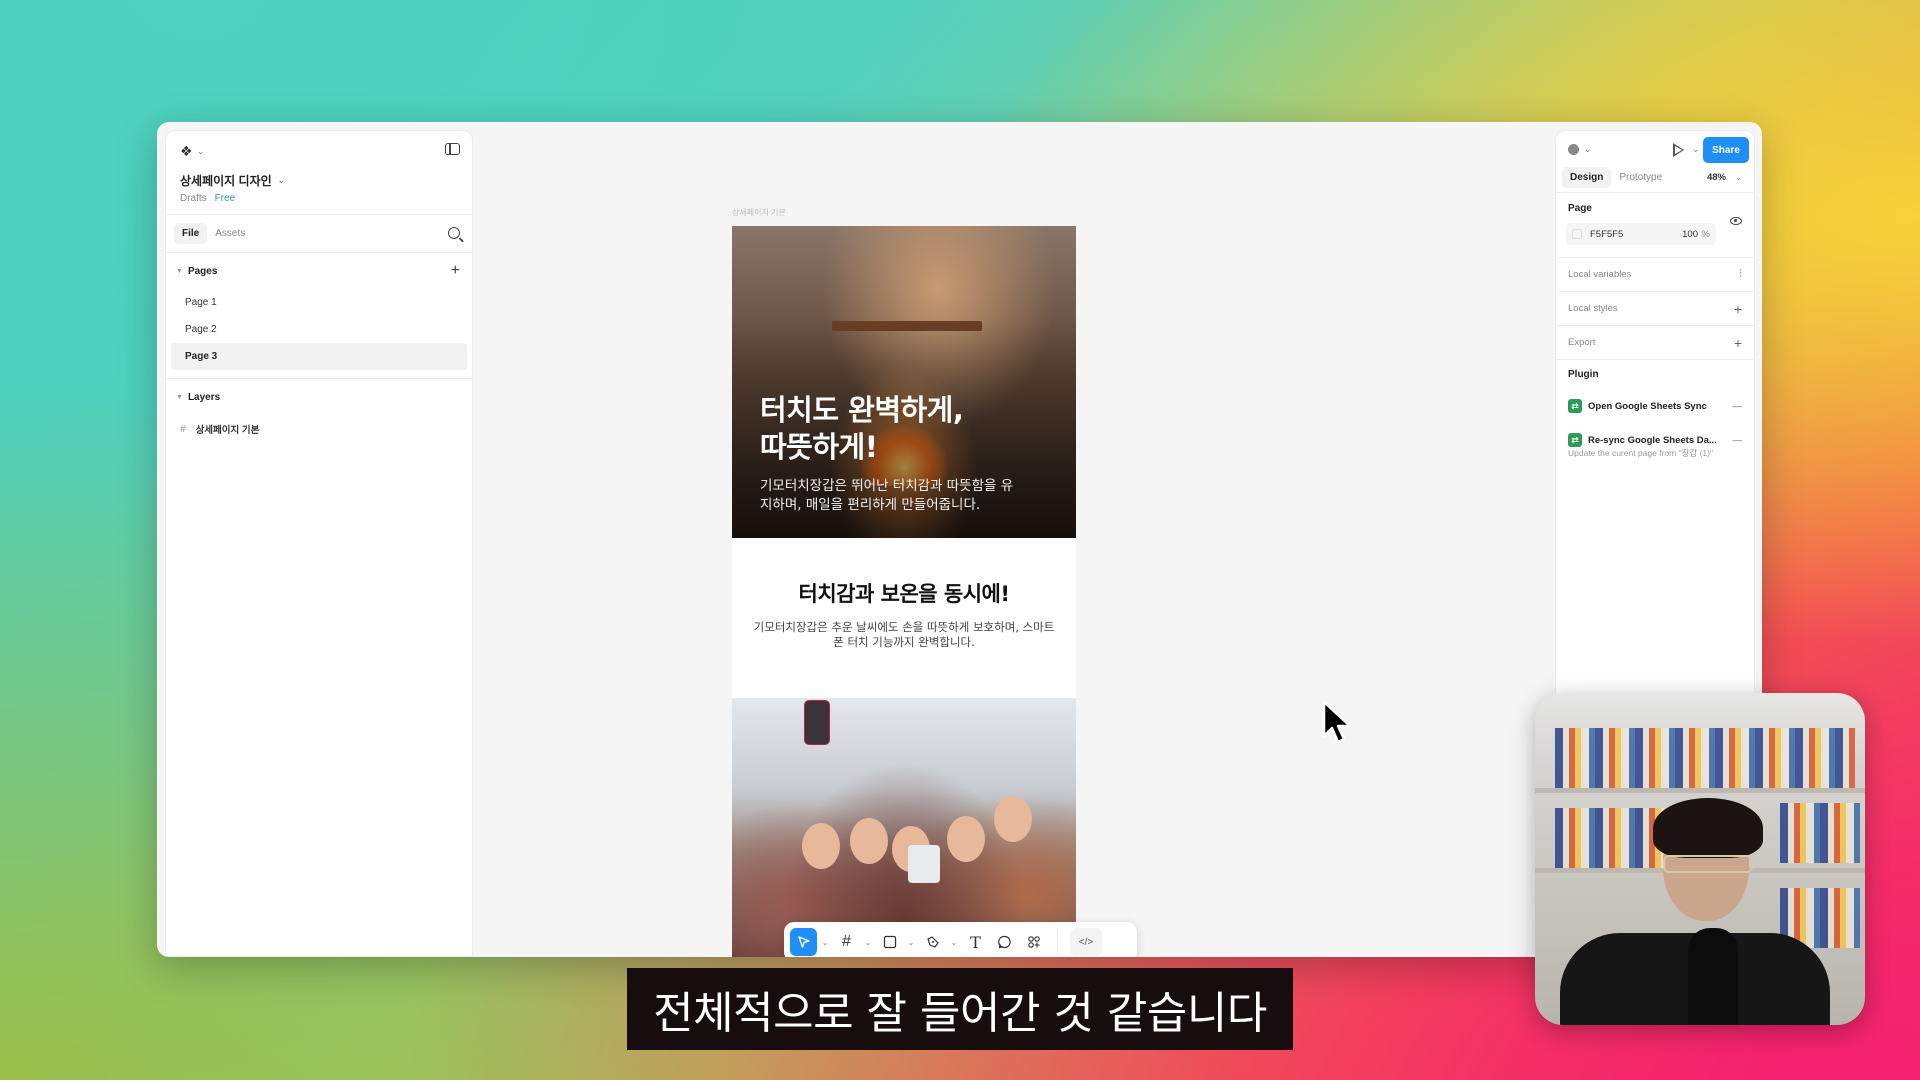  I want to click on file-title: 상세페이지 디자인 ⌄, so click(319, 180).